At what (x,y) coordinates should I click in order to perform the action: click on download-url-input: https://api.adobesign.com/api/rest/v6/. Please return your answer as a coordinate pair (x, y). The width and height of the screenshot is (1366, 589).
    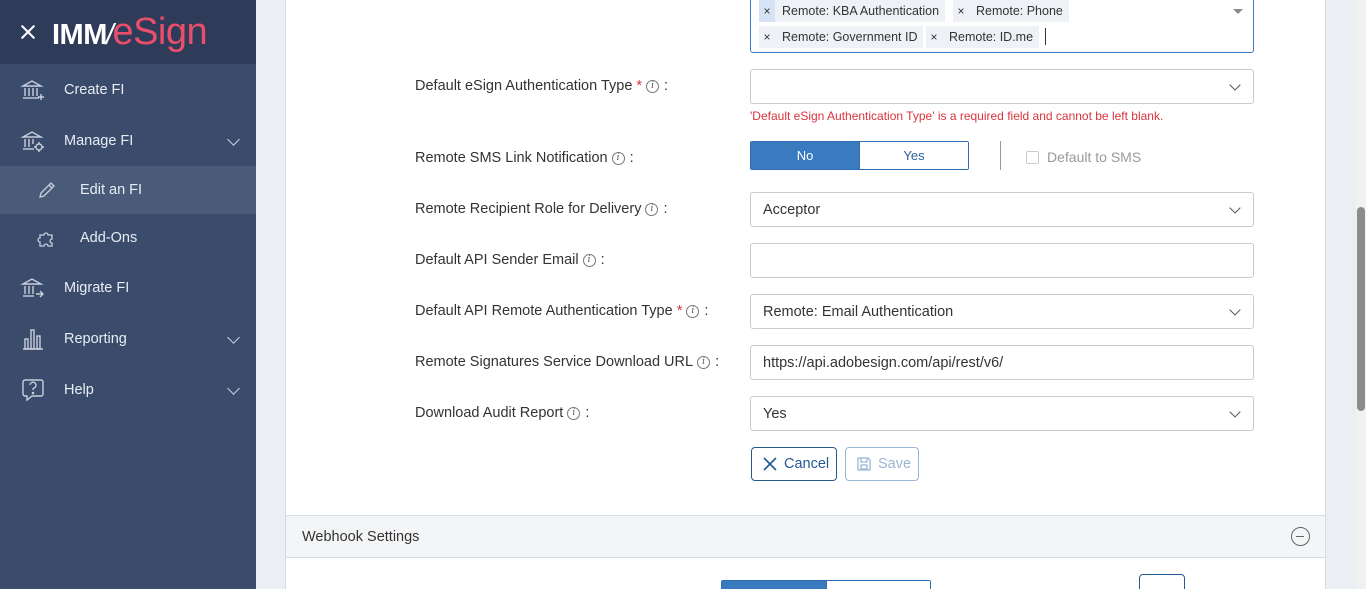
    Looking at the image, I should click on (1002, 362).